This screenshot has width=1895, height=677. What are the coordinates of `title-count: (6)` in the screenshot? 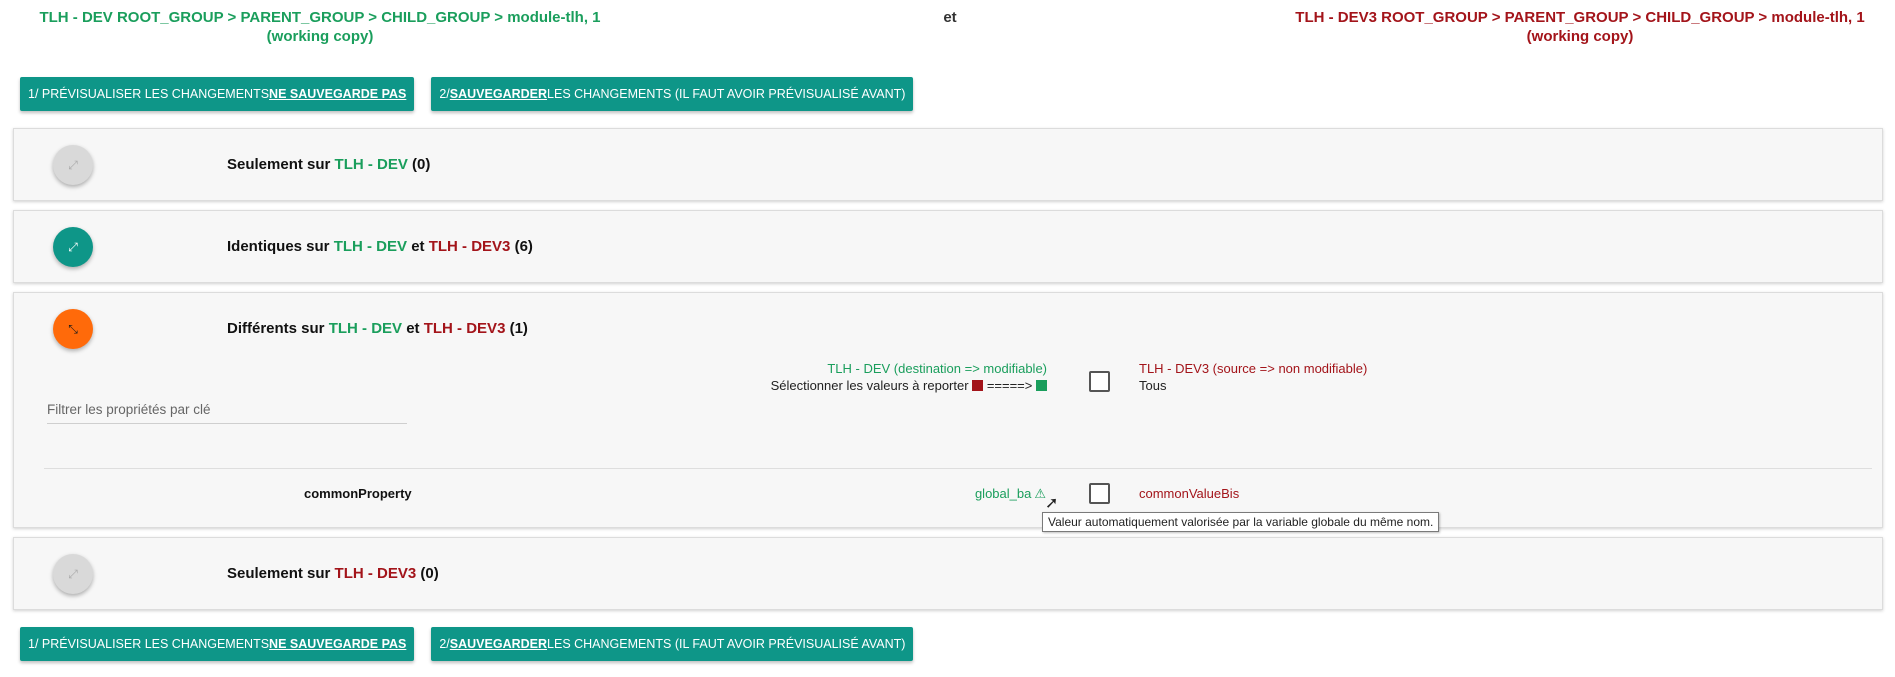 It's located at (521, 246).